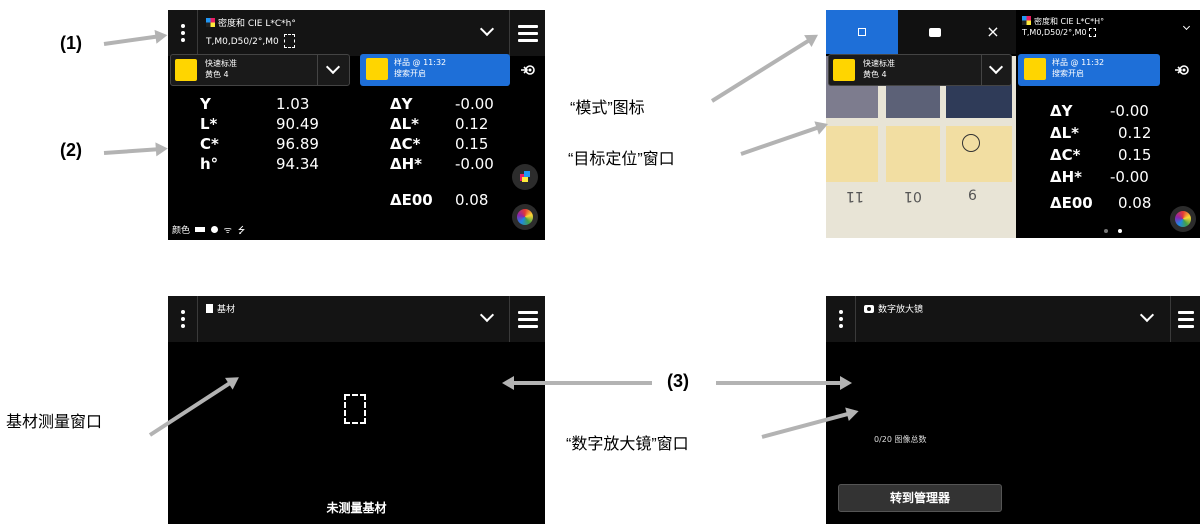  What do you see at coordinates (227, 231) in the screenshot?
I see `wifi-icon: ᯤ` at bounding box center [227, 231].